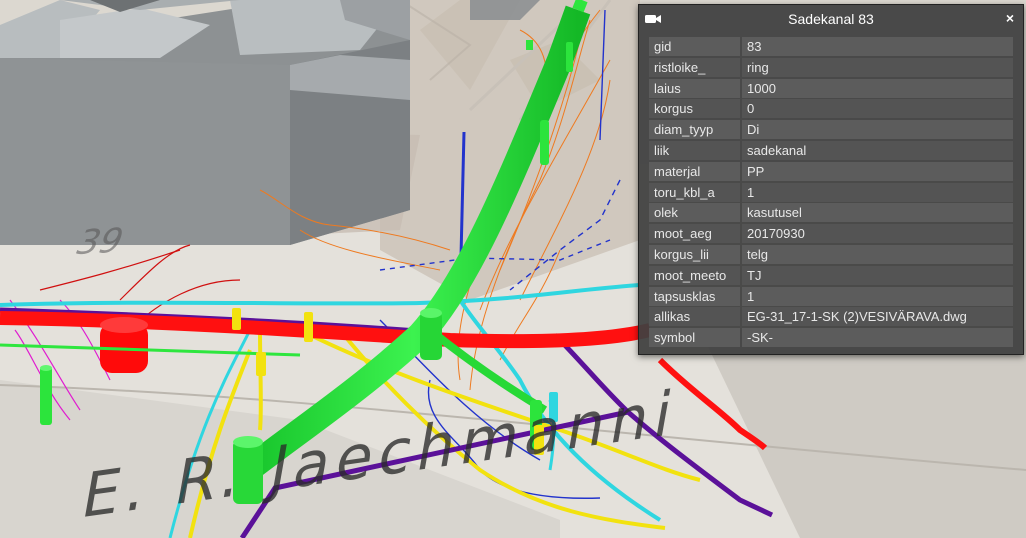 This screenshot has height=538, width=1026. I want to click on attribute-row: korgus 0, so click(831, 109).